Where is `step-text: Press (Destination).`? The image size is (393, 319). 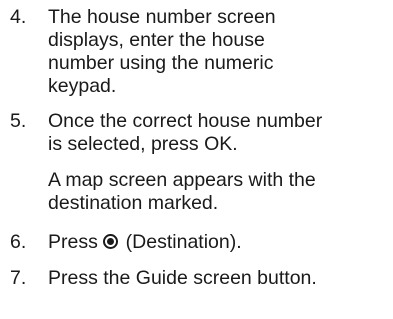 step-text: Press (Destination). is located at coordinates (220, 242).